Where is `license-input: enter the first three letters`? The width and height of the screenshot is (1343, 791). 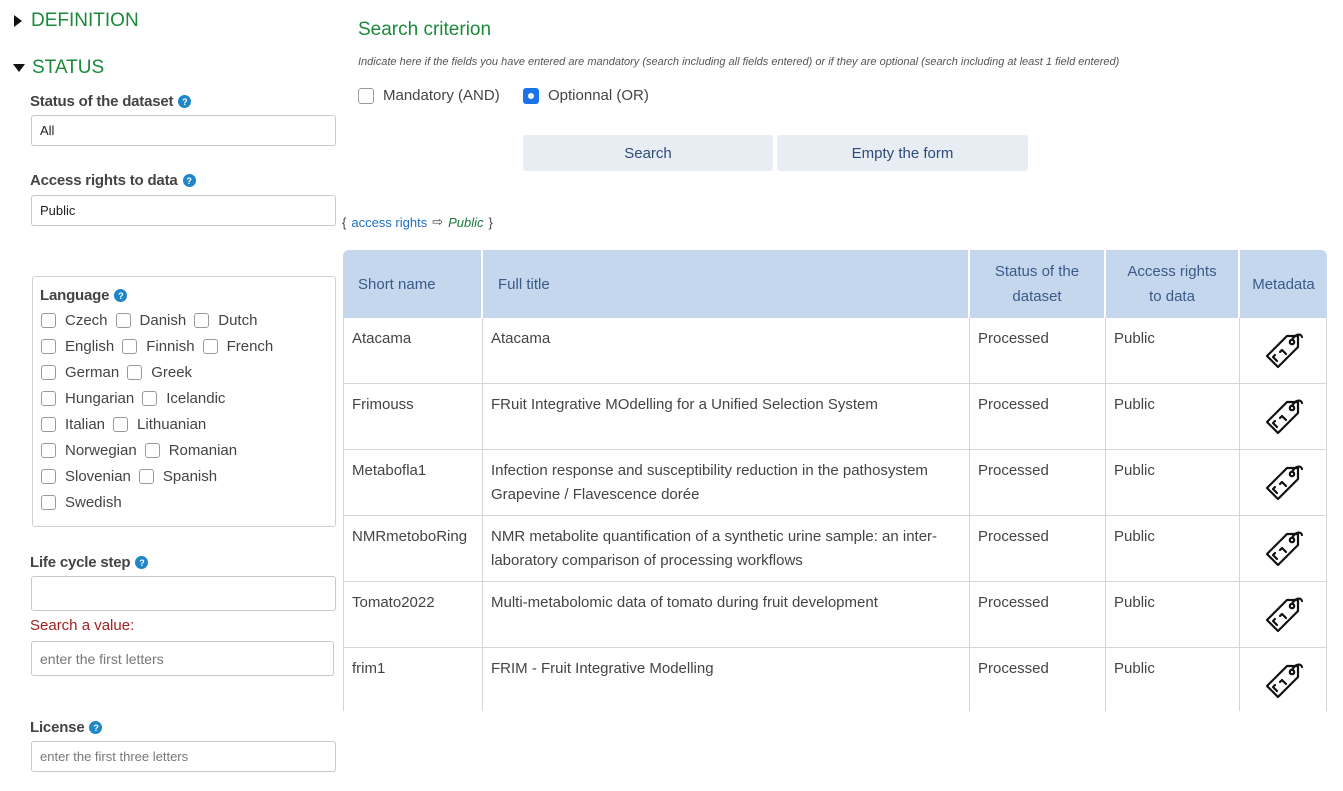
license-input: enter the first three letters is located at coordinates (183, 756).